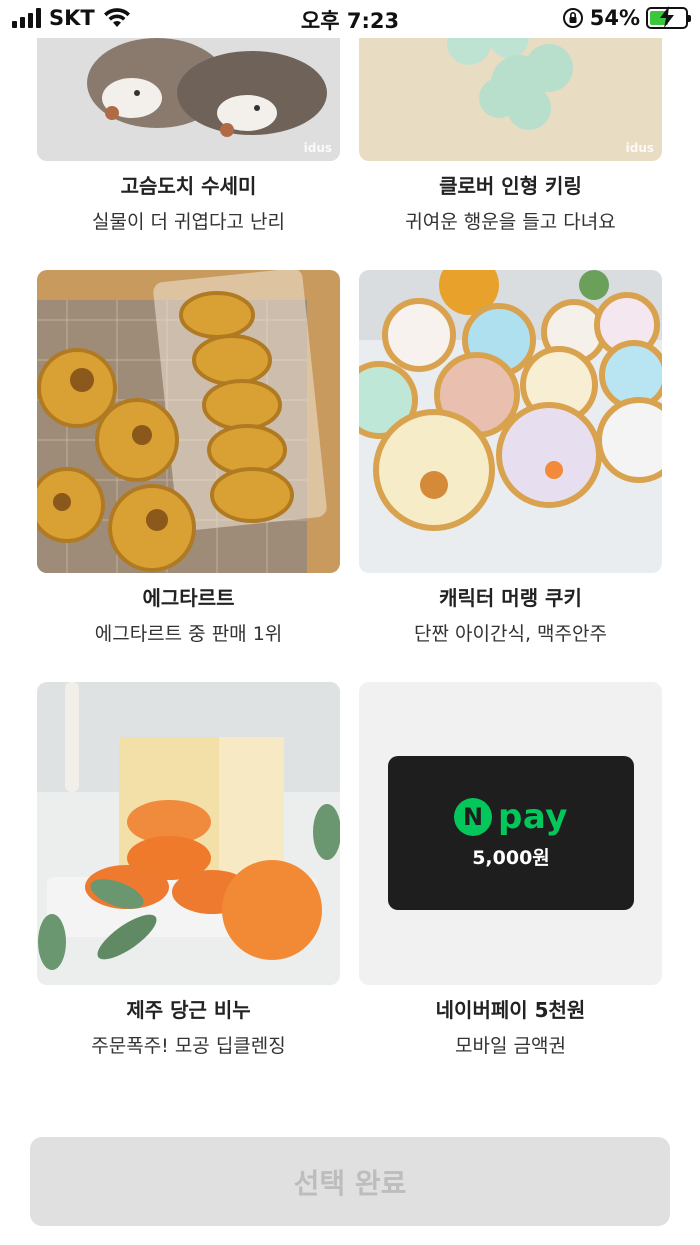 The image size is (700, 1245). I want to click on product-card-naver-pay: N pay 5,000원 네이버페이 5천원 모바일 금액권, so click(510, 870).